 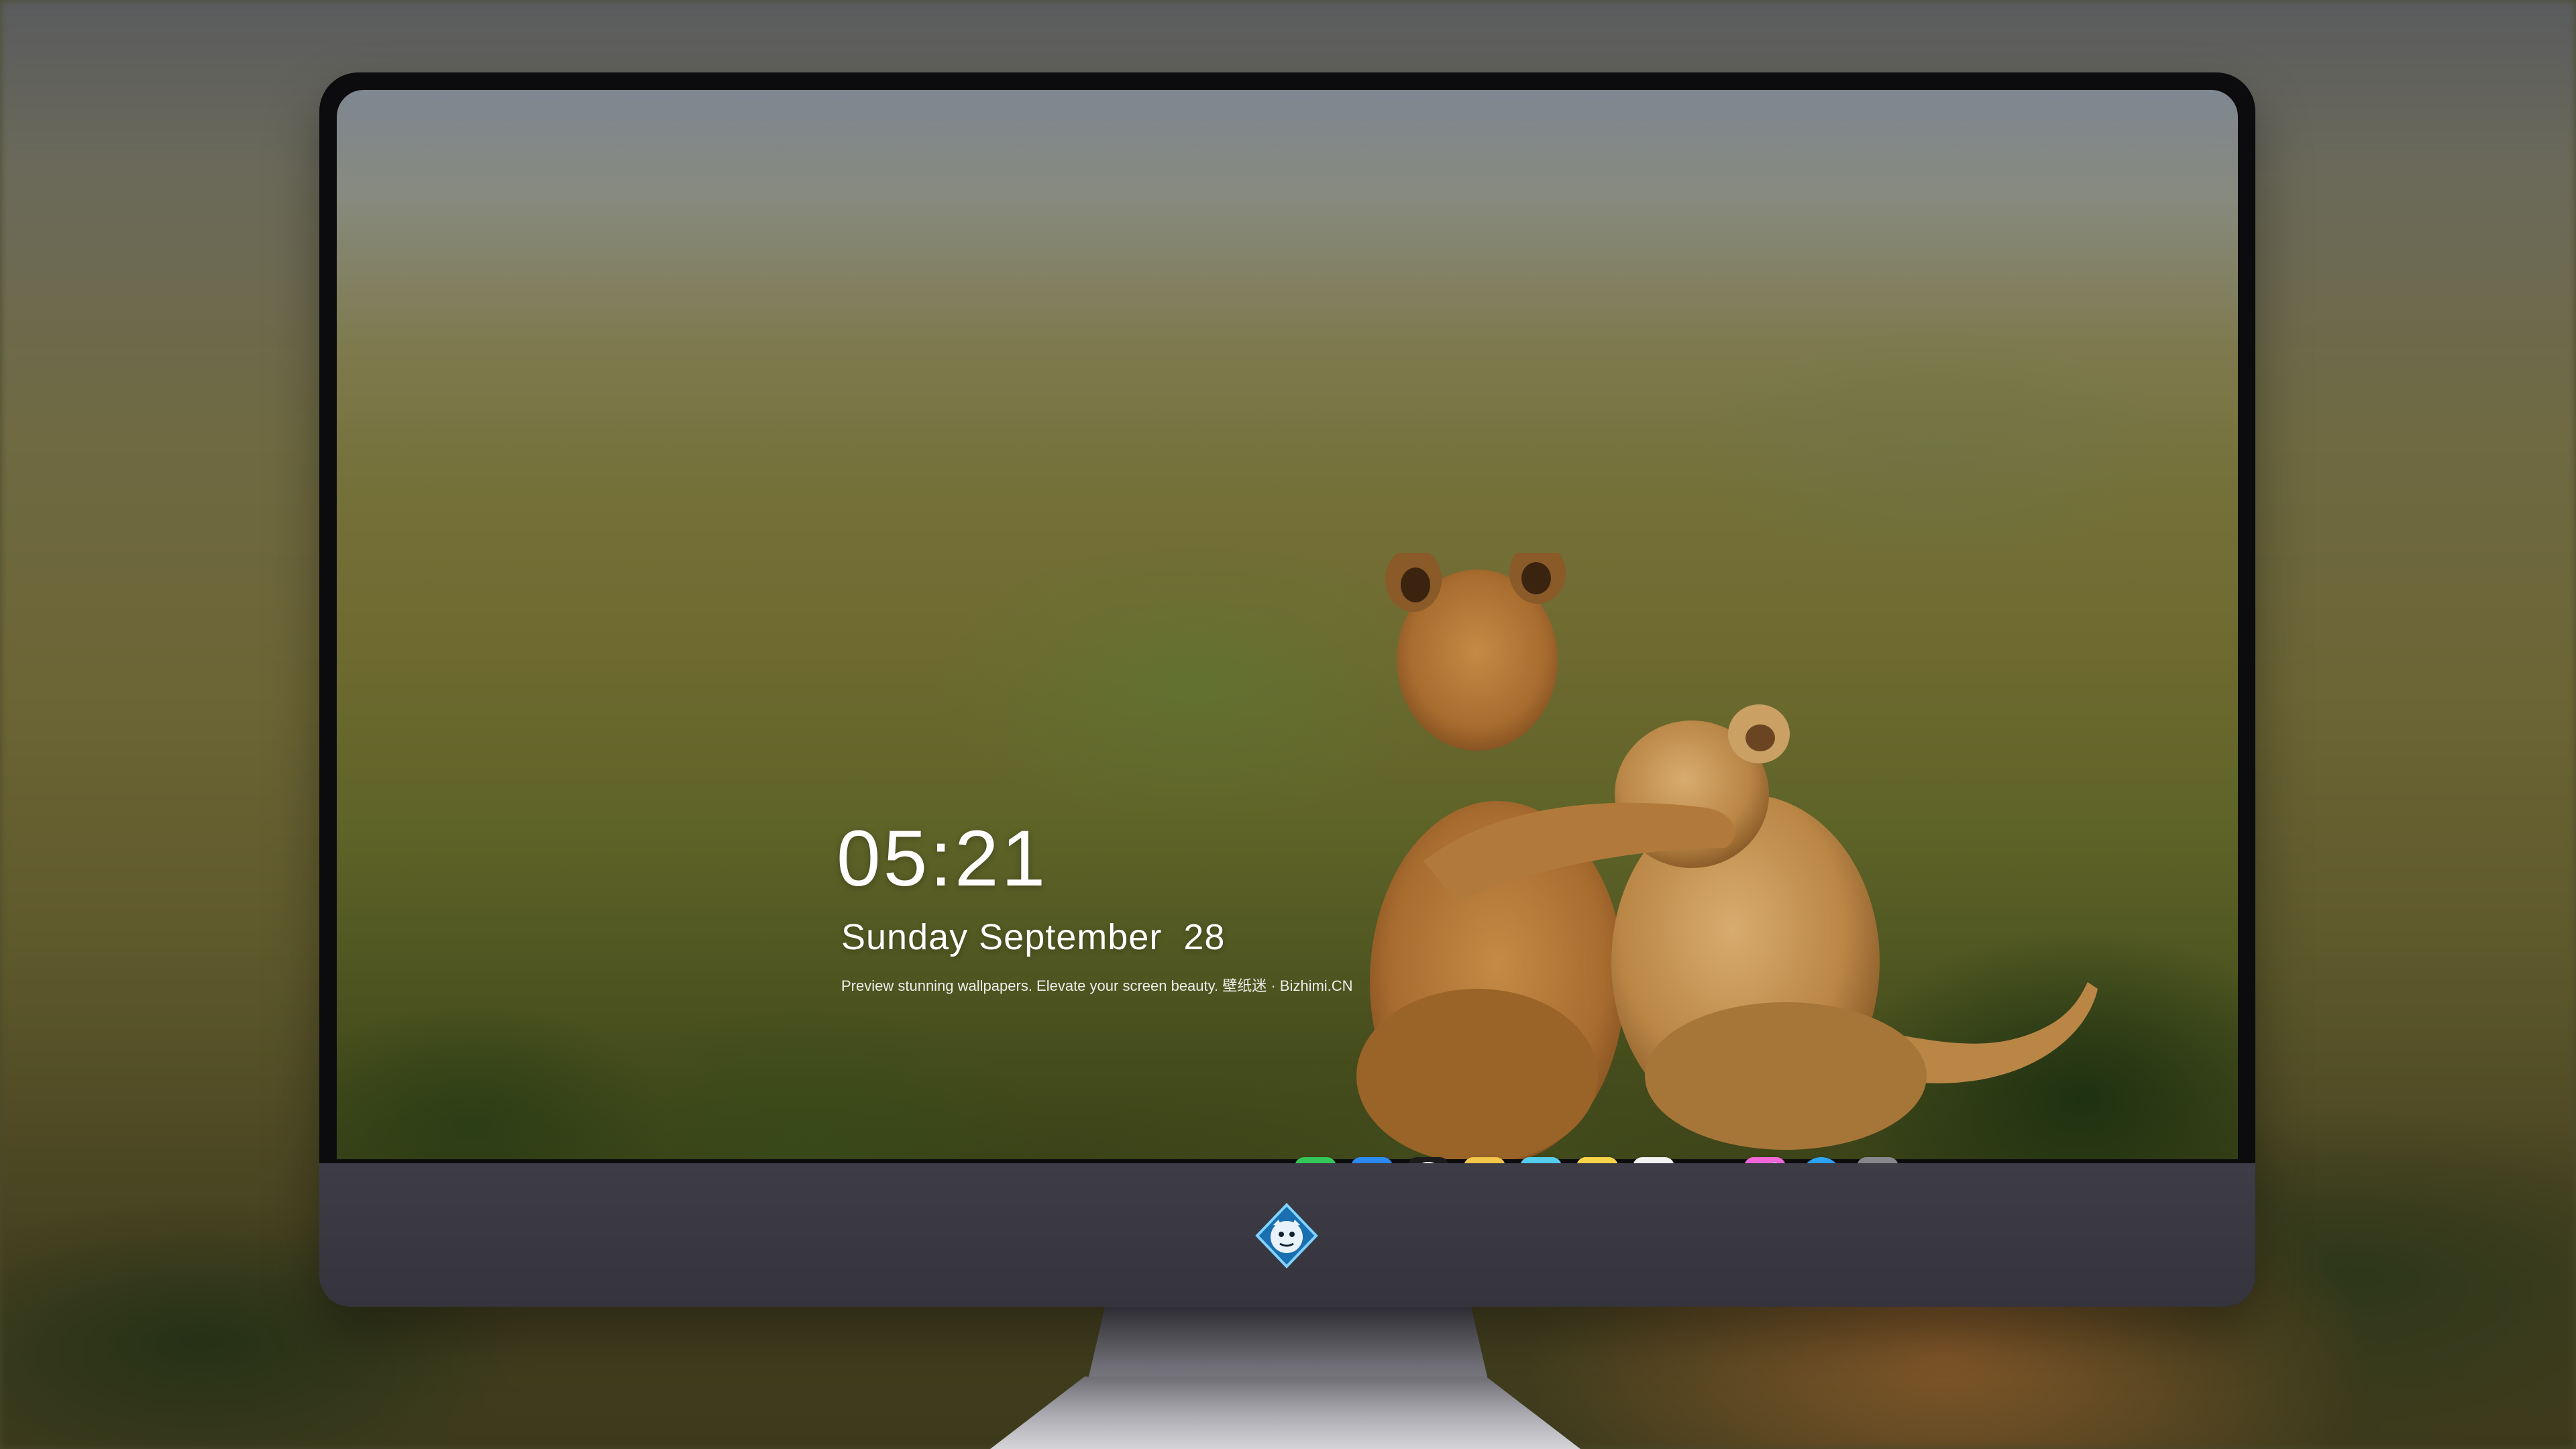 What do you see at coordinates (1285, 1413) in the screenshot?
I see `monitor-stand-foot` at bounding box center [1285, 1413].